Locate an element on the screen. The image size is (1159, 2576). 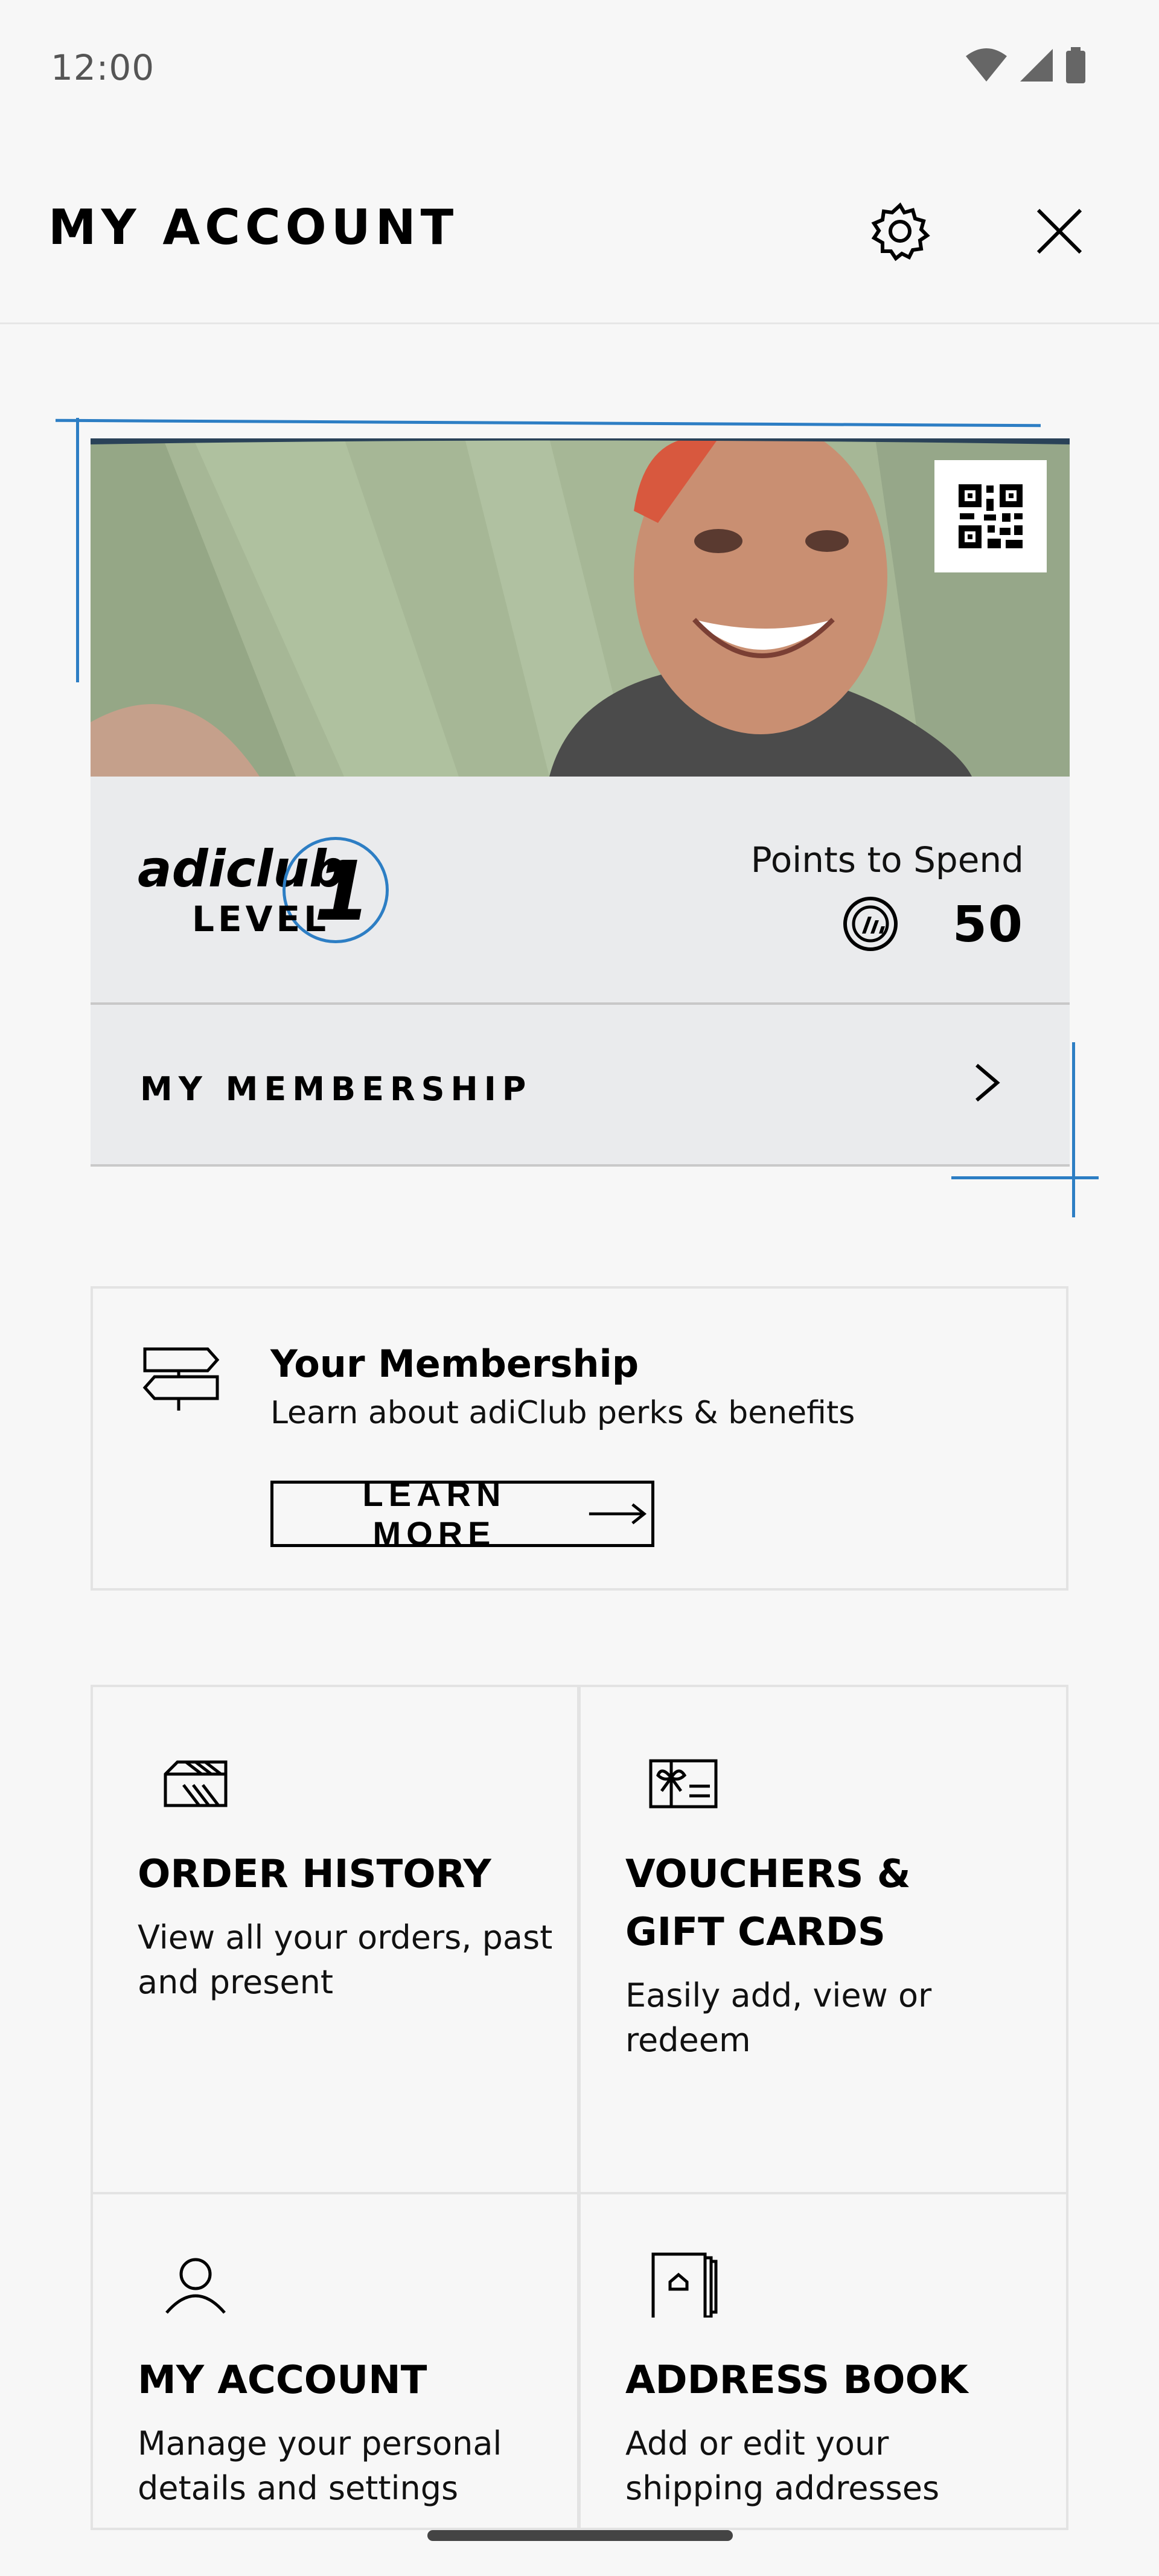
header-divider is located at coordinates (579, 323).